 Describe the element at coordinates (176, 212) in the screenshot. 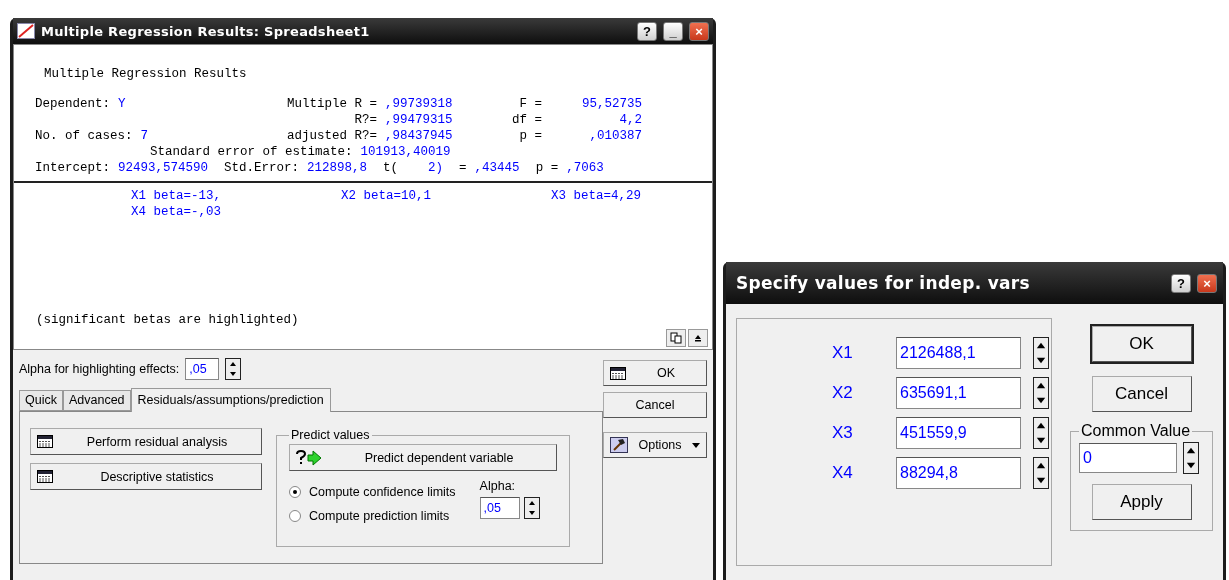

I see `beta-value: X4 beta=-,03` at that location.